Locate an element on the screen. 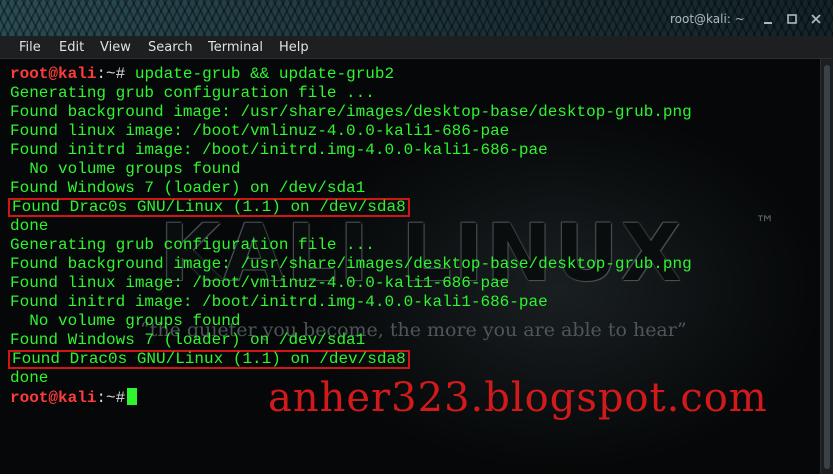  maximize-icon is located at coordinates (792, 19).